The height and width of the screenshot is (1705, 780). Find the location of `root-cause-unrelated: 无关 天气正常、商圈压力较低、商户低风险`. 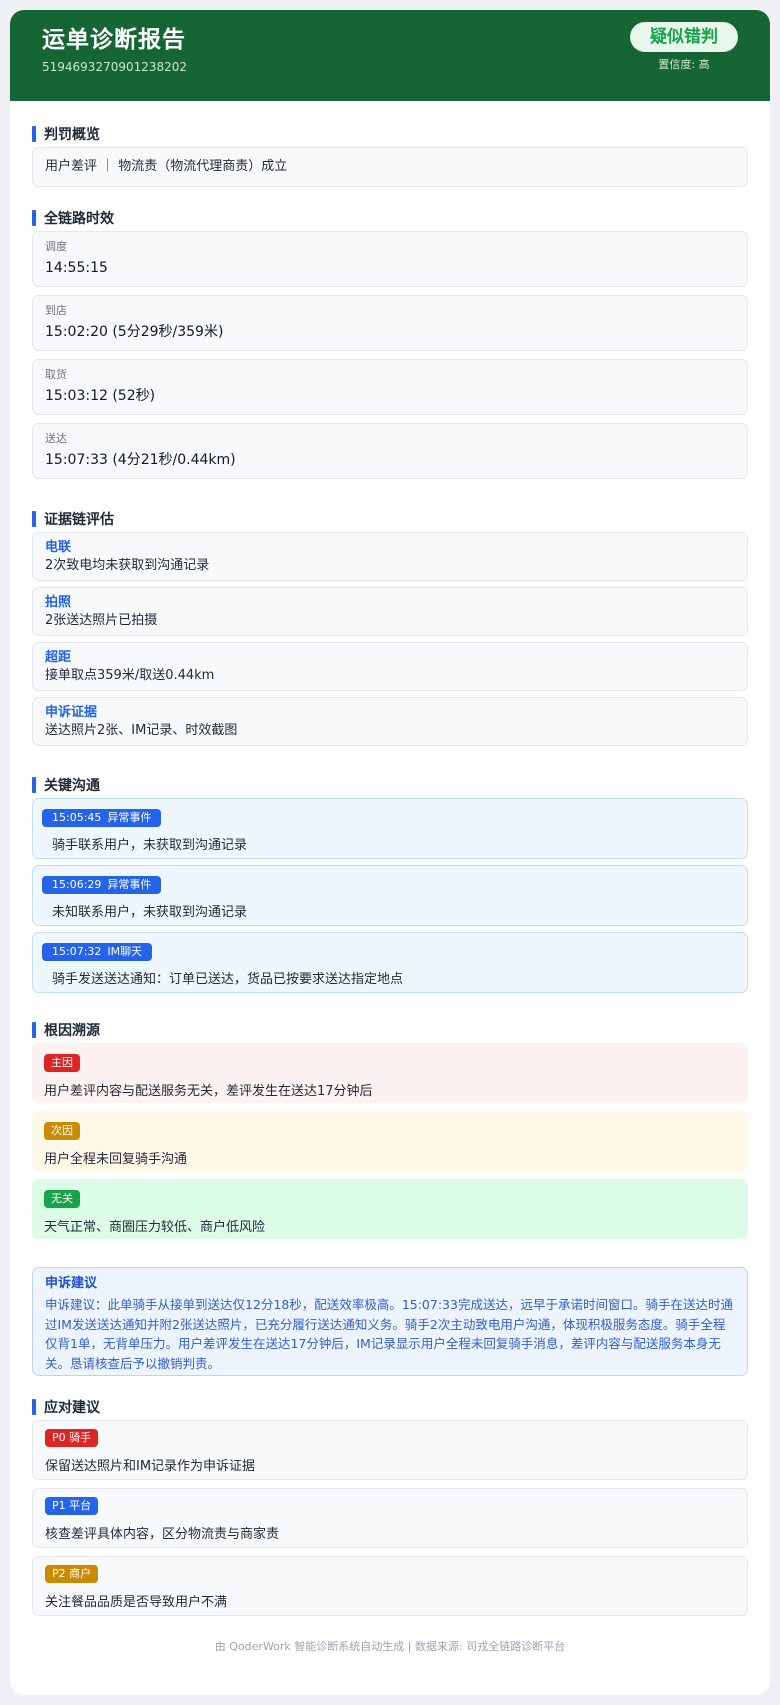

root-cause-unrelated: 无关 天气正常、商圈压力较低、商户低风险 is located at coordinates (390, 1209).